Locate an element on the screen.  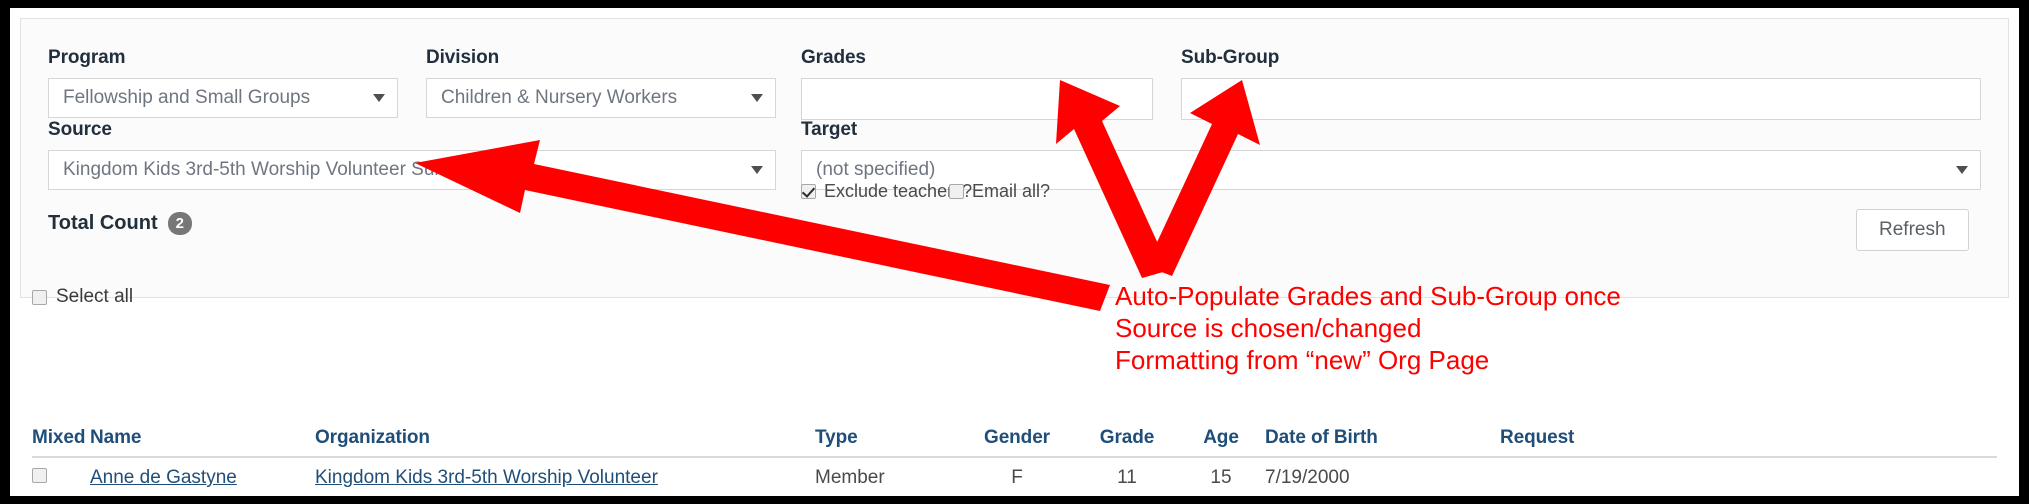
total-count: Total Count 2 is located at coordinates (120, 223).